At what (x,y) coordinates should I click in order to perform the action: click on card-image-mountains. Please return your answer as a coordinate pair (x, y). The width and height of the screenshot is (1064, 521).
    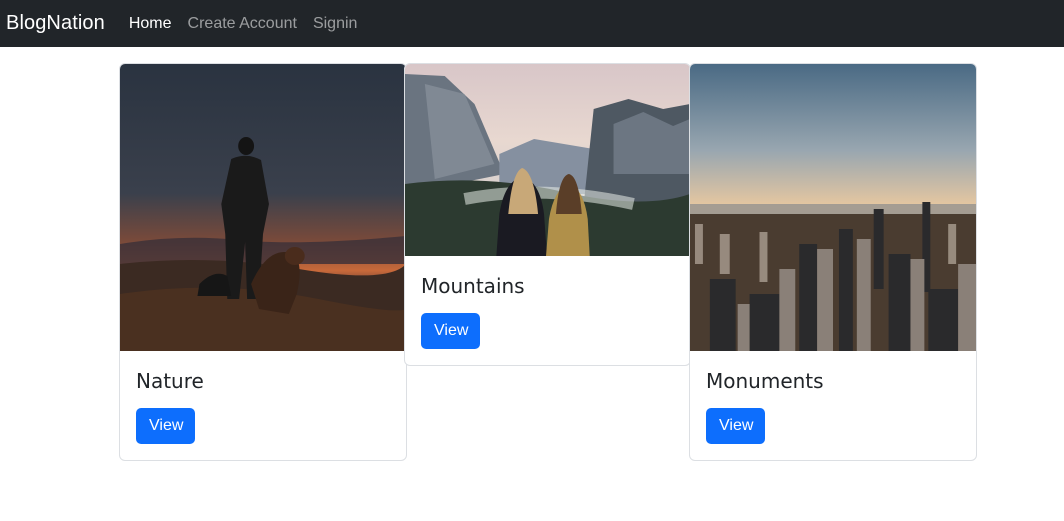
    Looking at the image, I should click on (547, 160).